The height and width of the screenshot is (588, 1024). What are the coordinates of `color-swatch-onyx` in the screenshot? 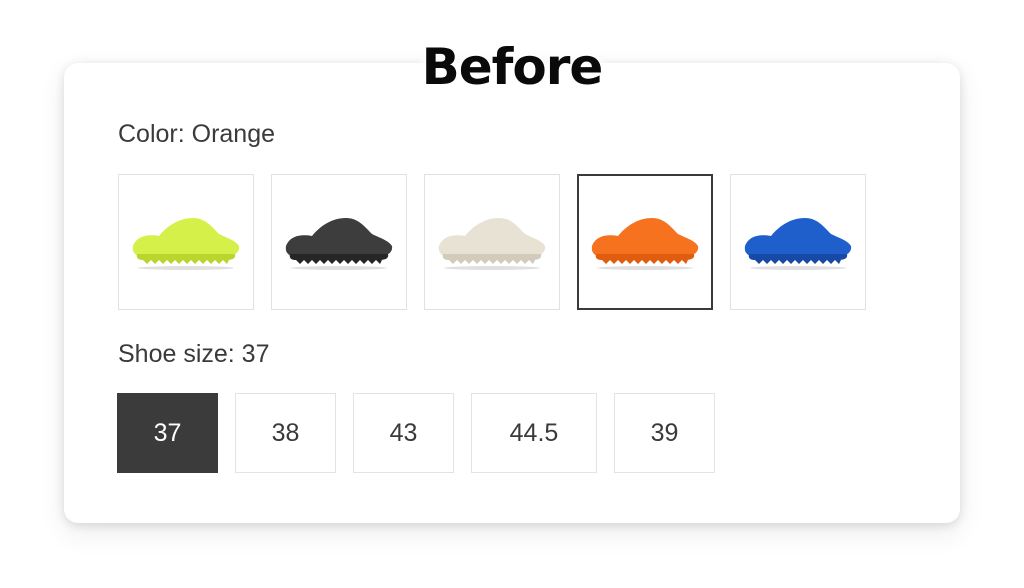 It's located at (339, 242).